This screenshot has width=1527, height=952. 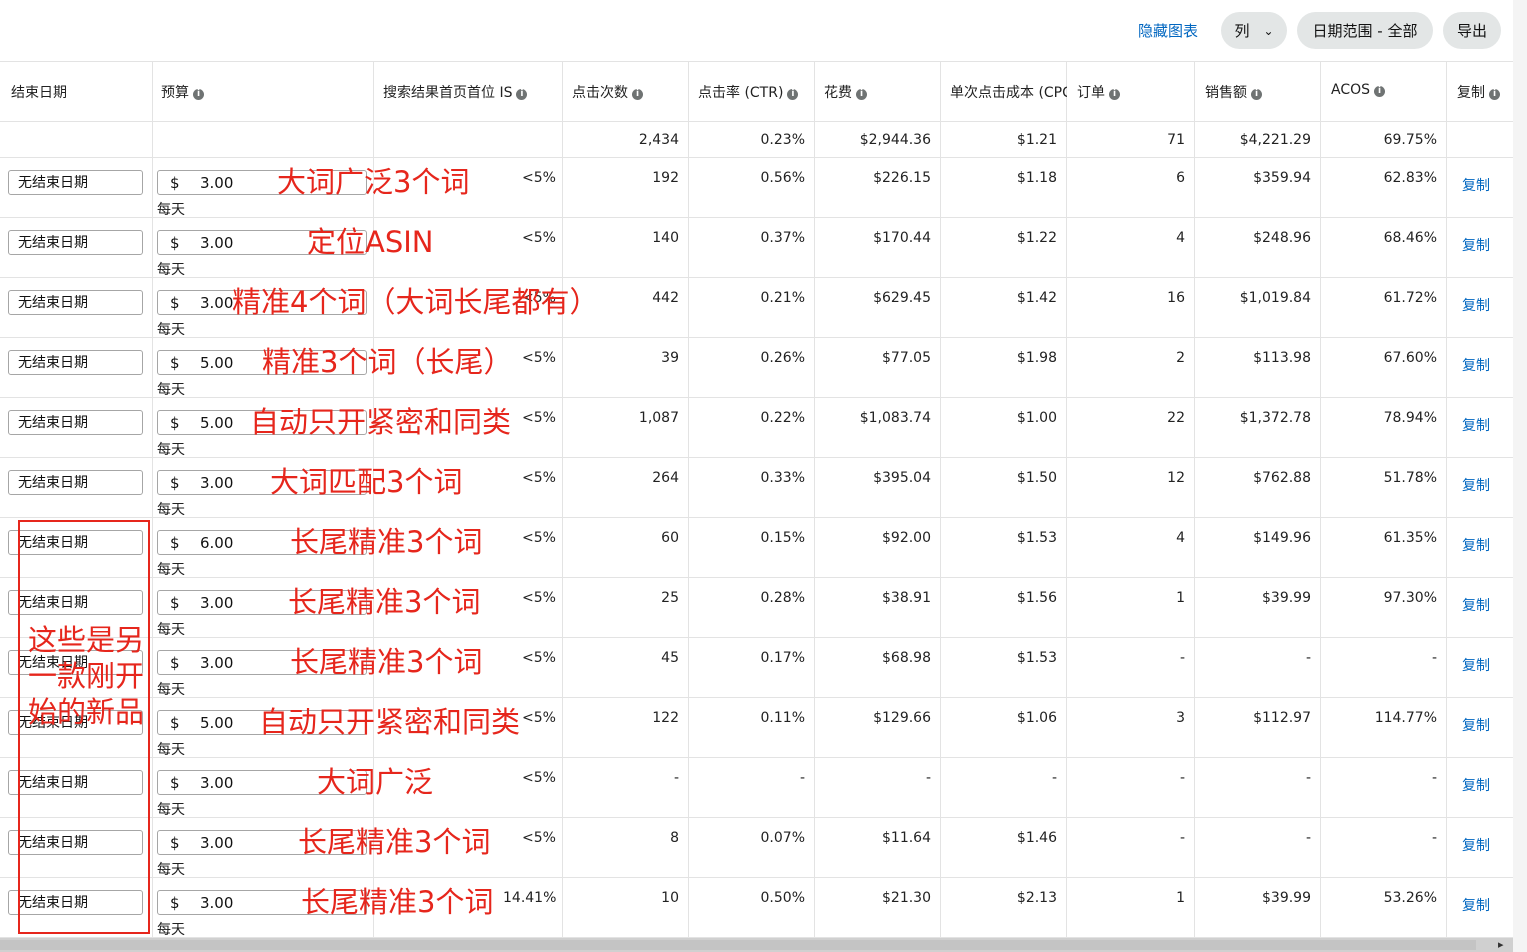 What do you see at coordinates (802, 778) in the screenshot?
I see `ctr-value: -` at bounding box center [802, 778].